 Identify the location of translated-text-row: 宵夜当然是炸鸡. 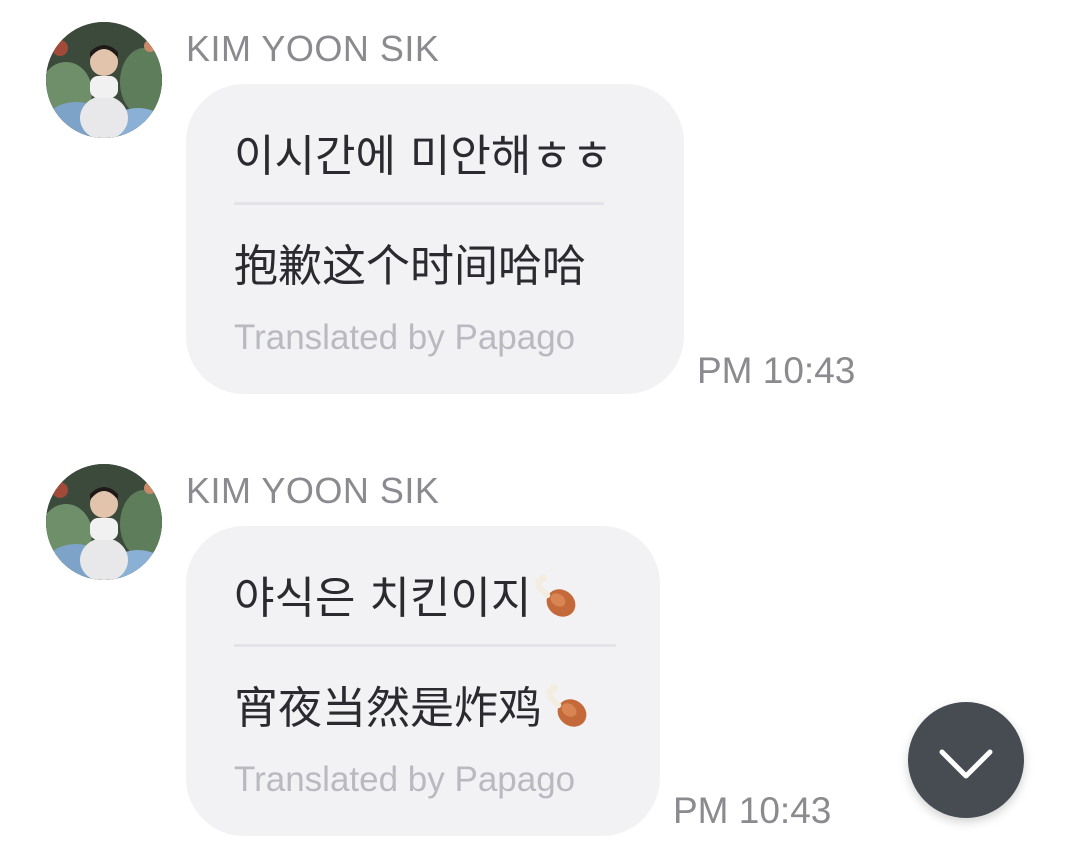
(413, 704).